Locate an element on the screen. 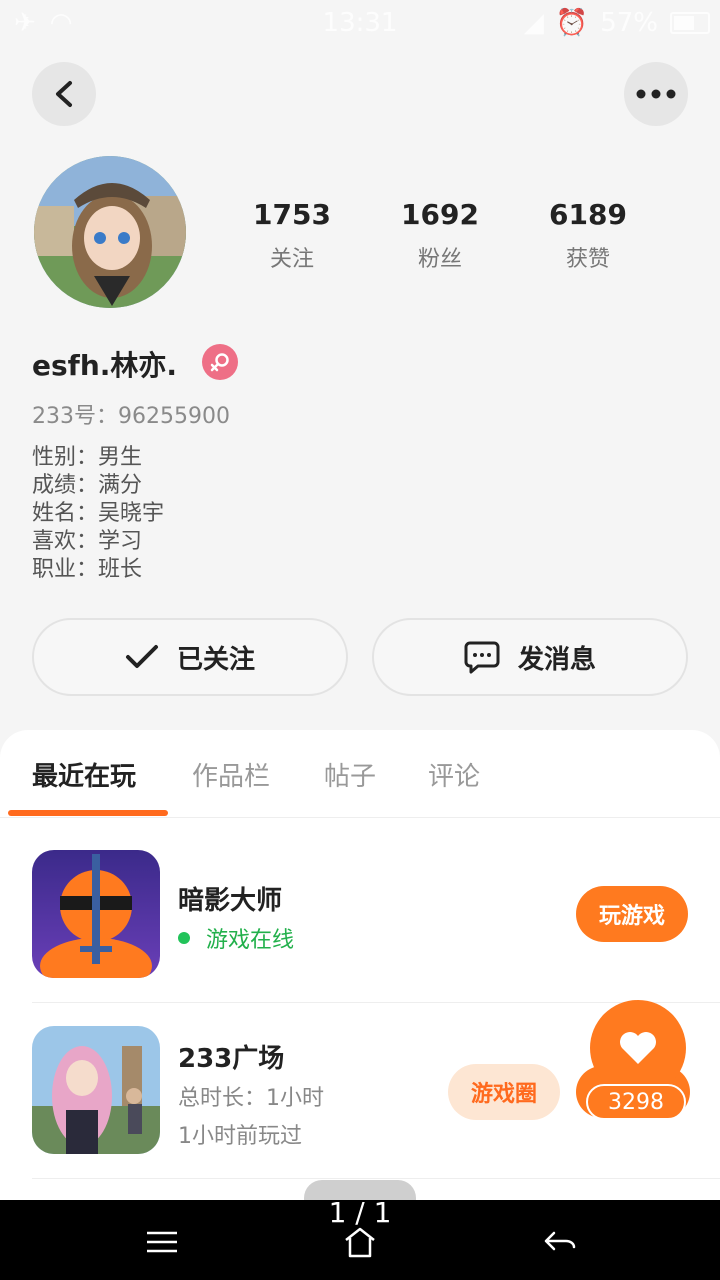 The height and width of the screenshot is (1280, 720). chat-bubble-icon is located at coordinates (482, 657).